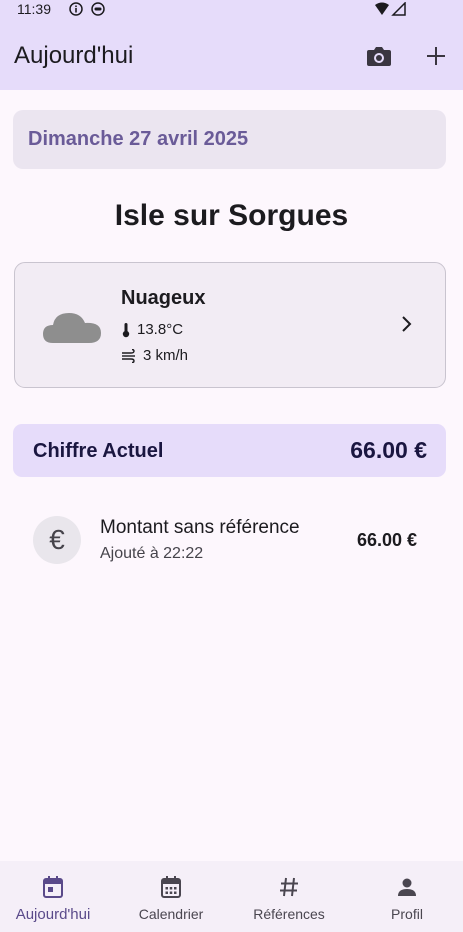  What do you see at coordinates (231, 45) in the screenshot?
I see `top-app-bar: 11:39 Aujourd'hui` at bounding box center [231, 45].